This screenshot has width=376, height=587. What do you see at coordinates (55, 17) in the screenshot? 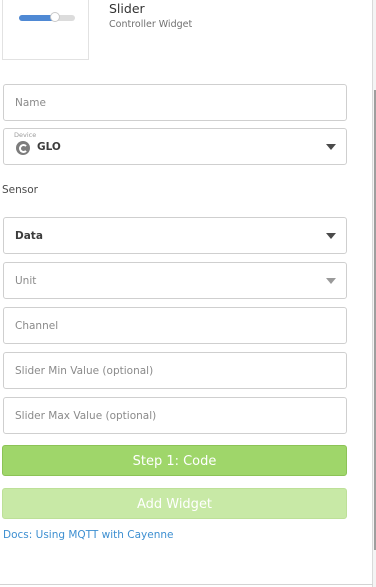
I see `slider-preview-thumb` at bounding box center [55, 17].